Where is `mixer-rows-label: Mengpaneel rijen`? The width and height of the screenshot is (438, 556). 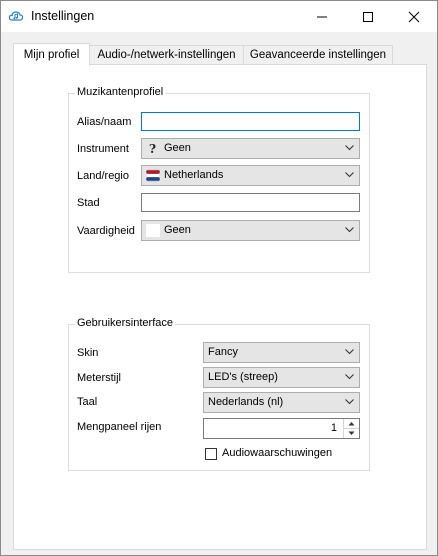
mixer-rows-label: Mengpaneel rijen is located at coordinates (119, 427).